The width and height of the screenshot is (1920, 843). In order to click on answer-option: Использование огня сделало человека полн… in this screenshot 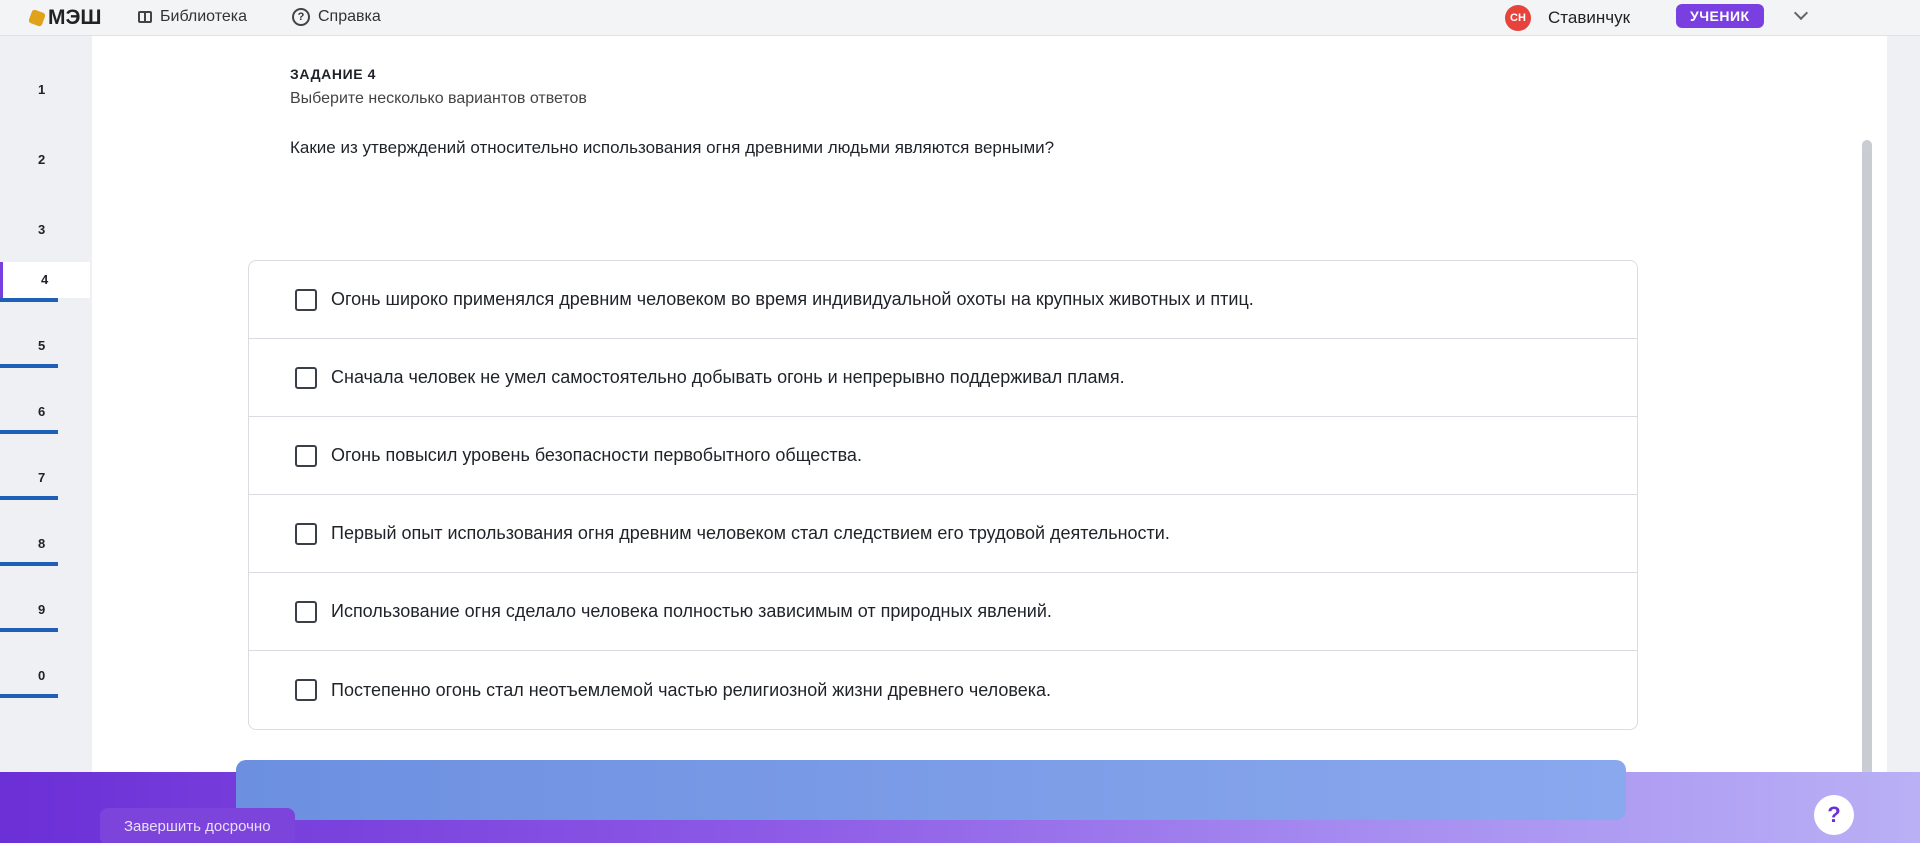, I will do `click(943, 612)`.